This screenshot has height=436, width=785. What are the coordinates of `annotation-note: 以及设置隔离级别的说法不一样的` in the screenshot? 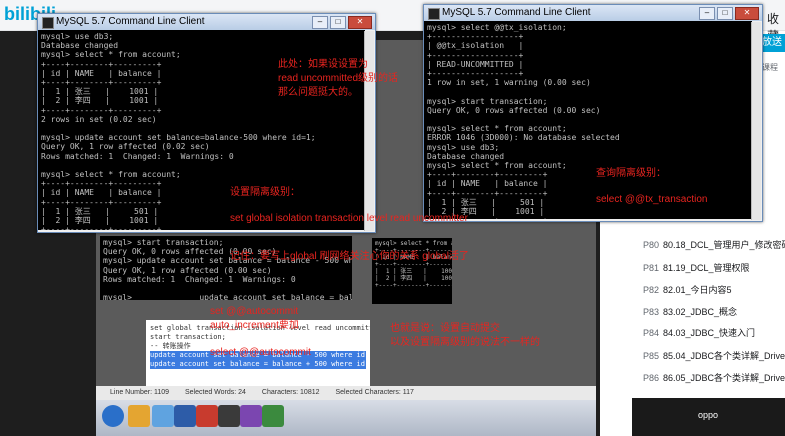 It's located at (465, 342).